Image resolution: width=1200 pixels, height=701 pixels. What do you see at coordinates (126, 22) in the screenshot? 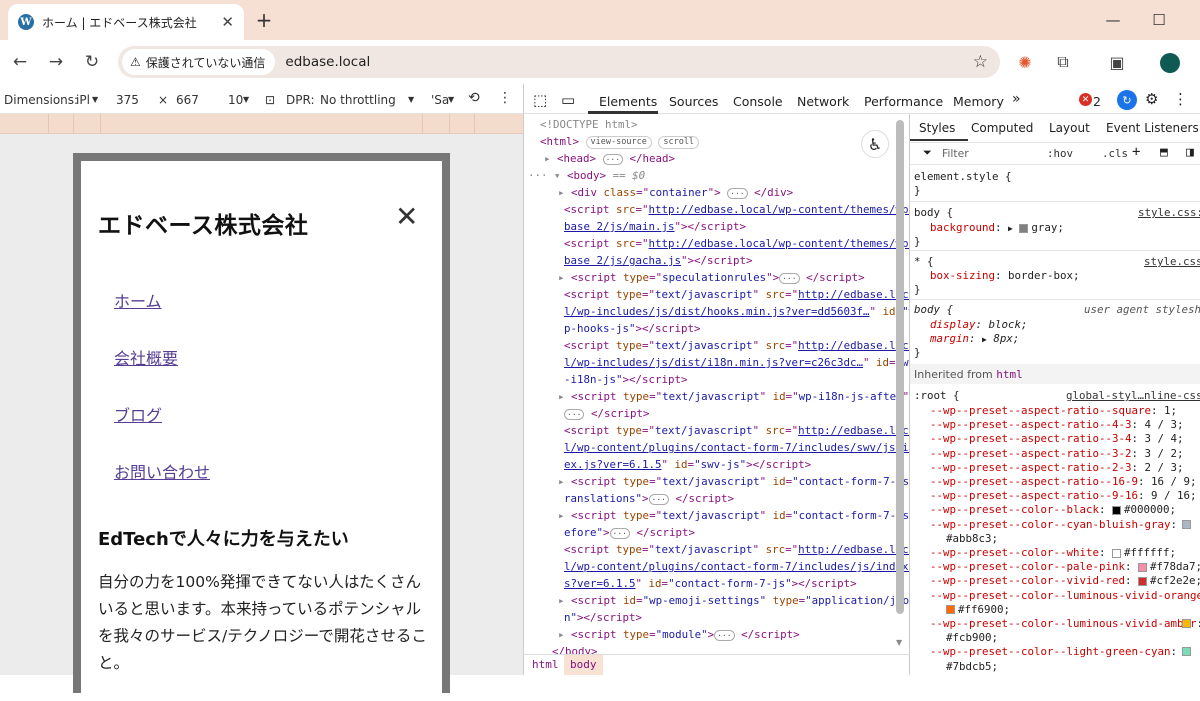
I see `browser-tab: W ホーム | エドベース株式会社 ✕` at bounding box center [126, 22].